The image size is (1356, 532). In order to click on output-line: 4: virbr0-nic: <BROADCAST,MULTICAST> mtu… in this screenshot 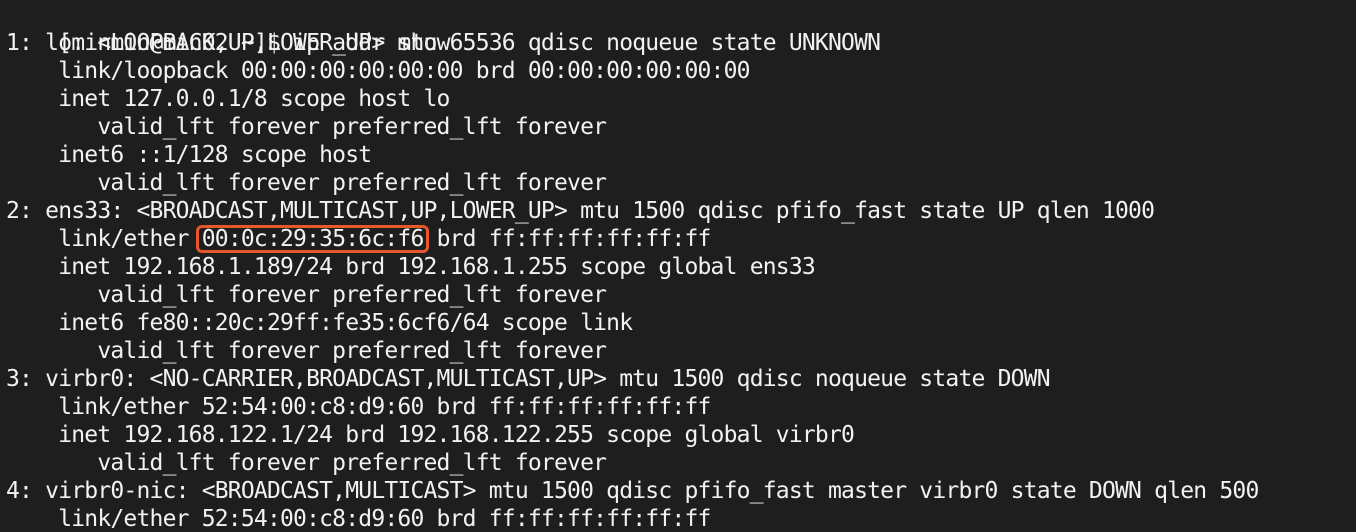, I will do `click(632, 491)`.